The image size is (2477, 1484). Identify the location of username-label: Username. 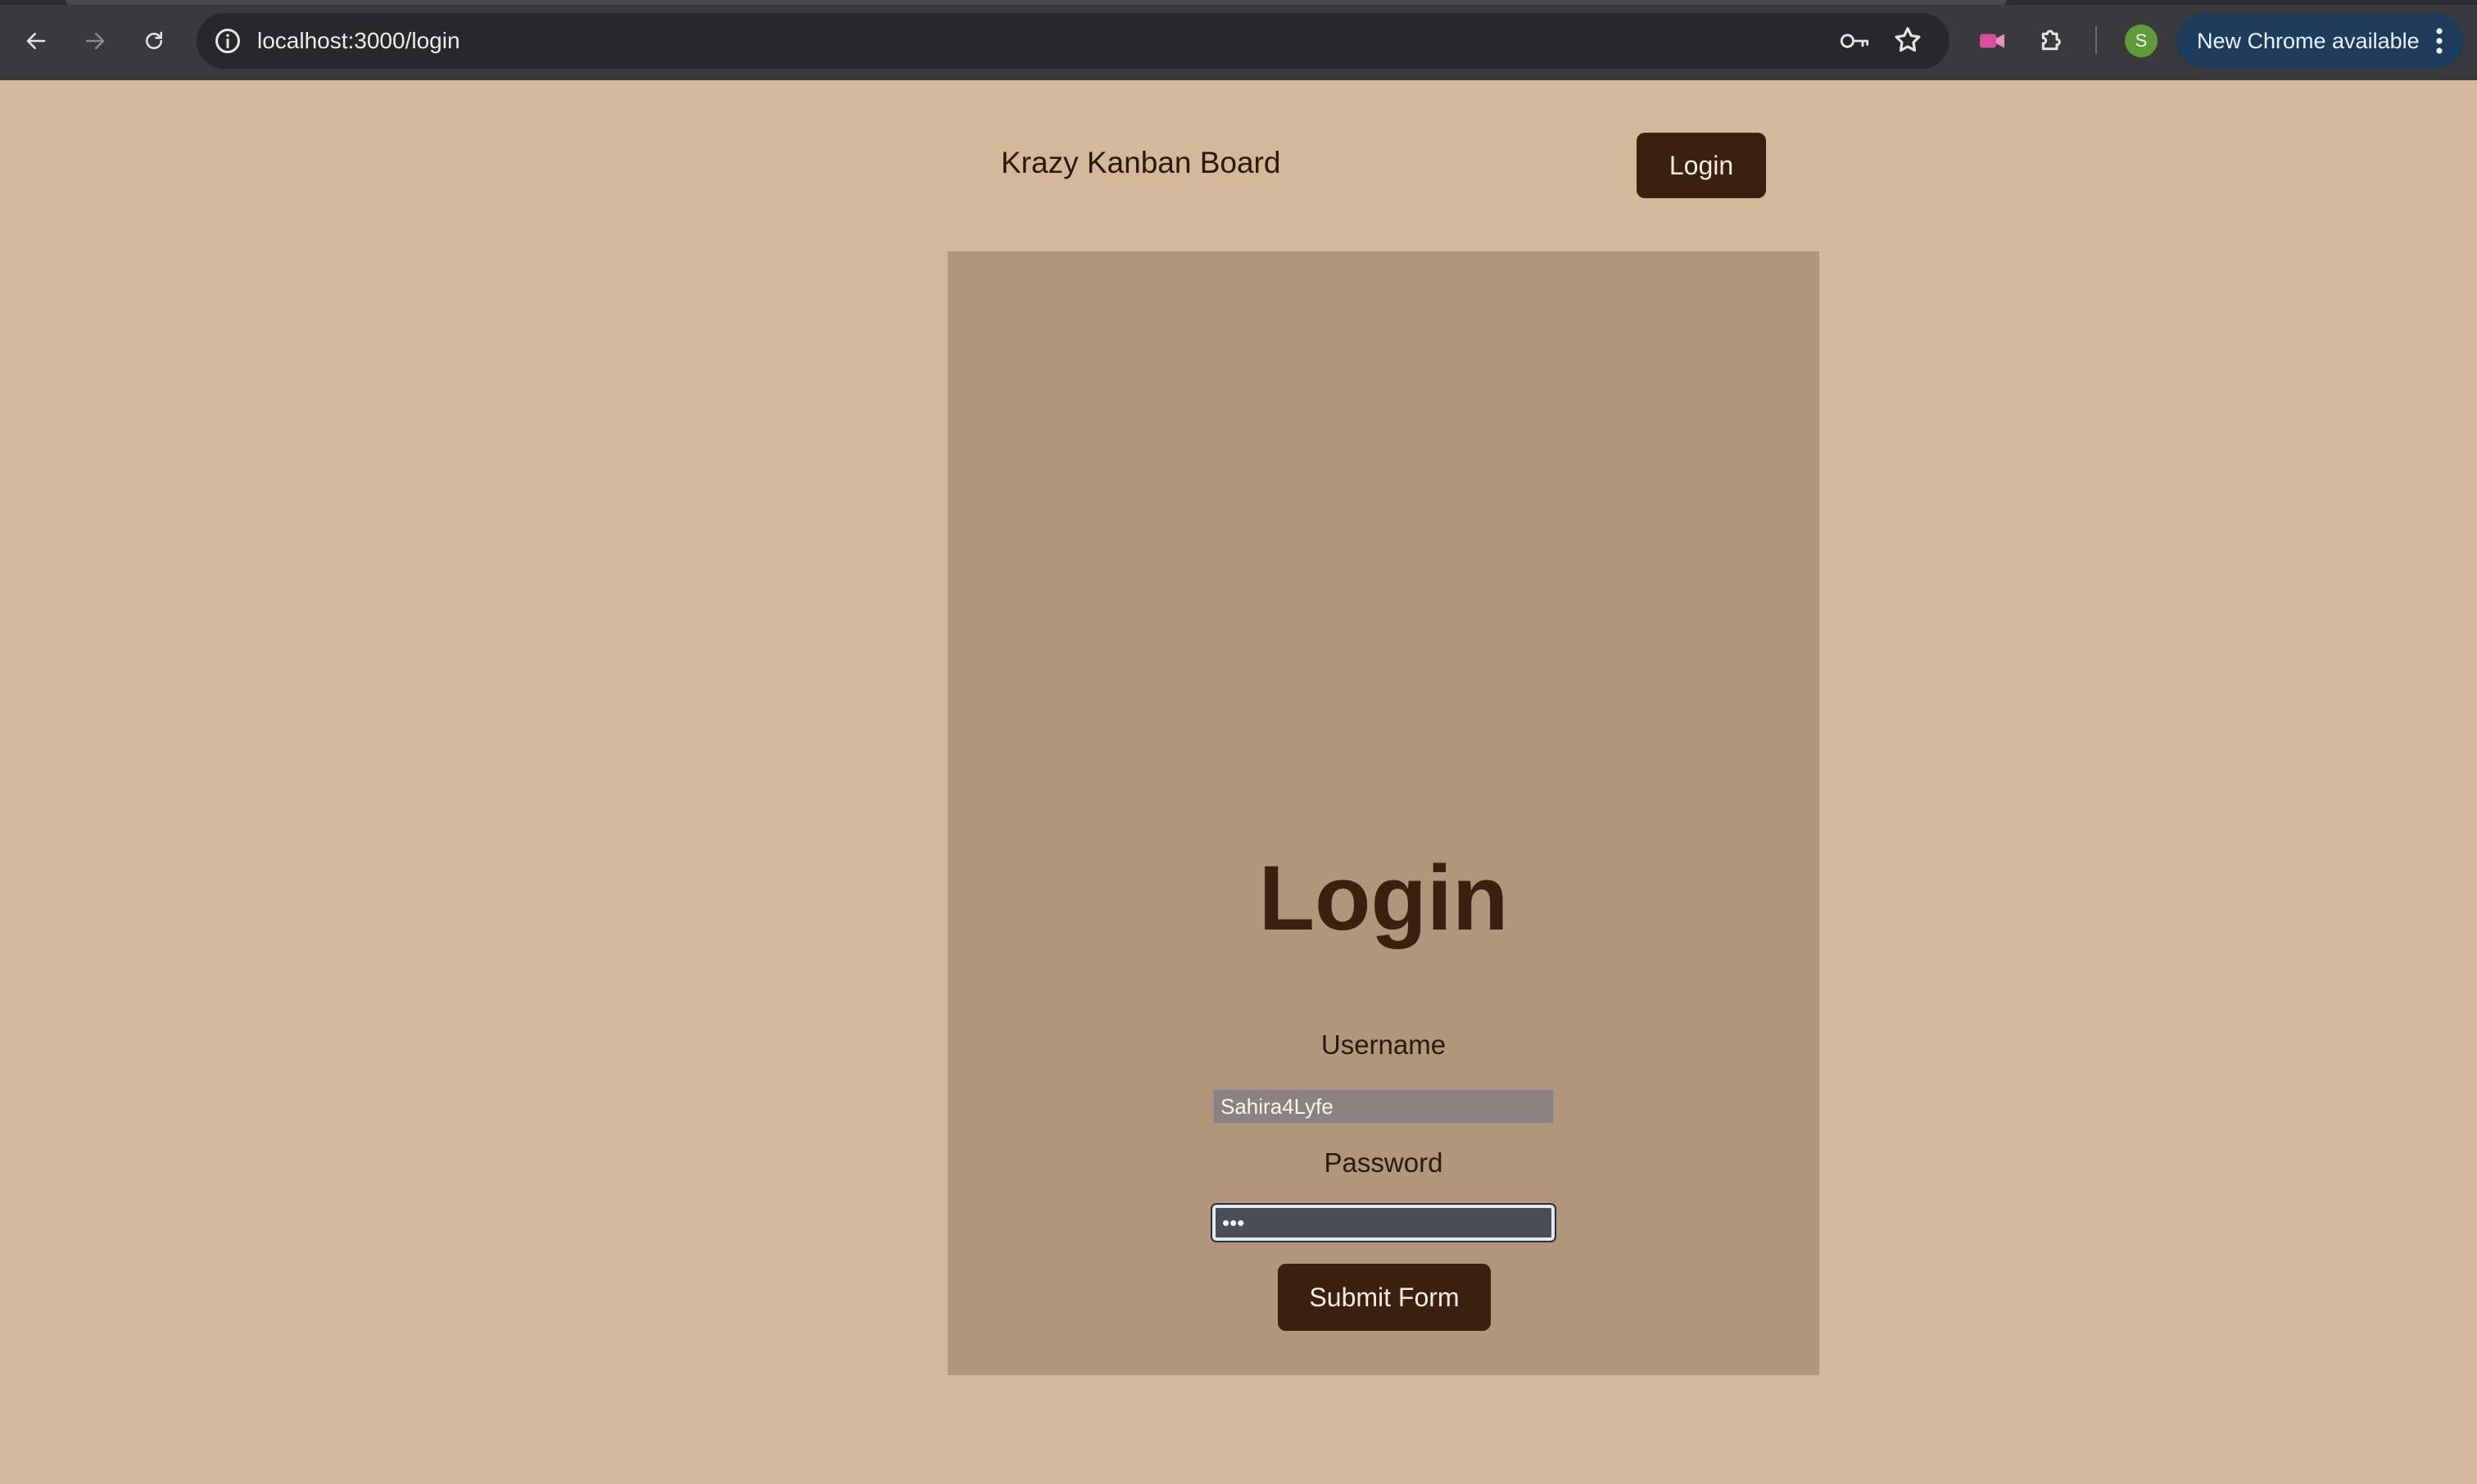
(1383, 1044).